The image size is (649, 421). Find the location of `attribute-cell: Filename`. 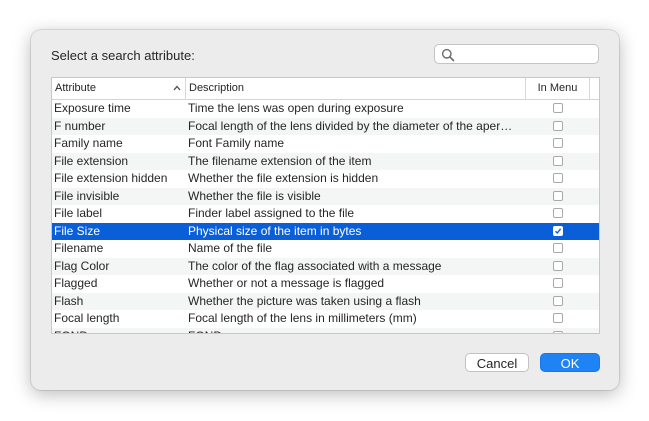

attribute-cell: Filename is located at coordinates (79, 248).